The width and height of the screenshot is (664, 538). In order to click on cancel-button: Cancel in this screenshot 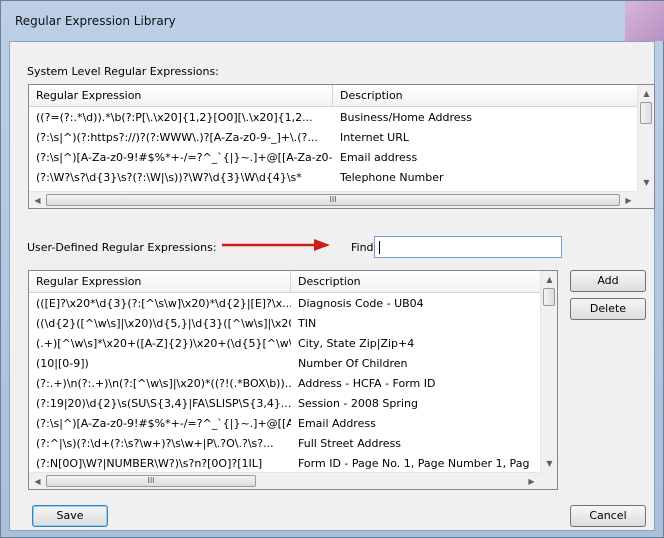, I will do `click(608, 516)`.